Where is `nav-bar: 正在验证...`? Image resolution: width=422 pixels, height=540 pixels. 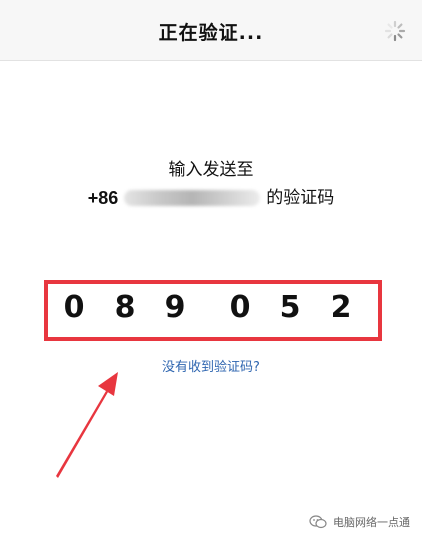
nav-bar: 正在验证... is located at coordinates (211, 30).